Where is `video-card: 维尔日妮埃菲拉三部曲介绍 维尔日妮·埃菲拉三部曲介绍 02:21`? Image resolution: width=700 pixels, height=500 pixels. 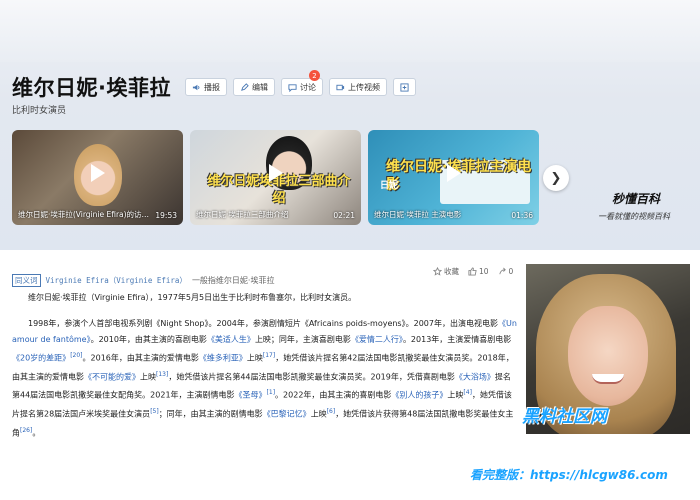 video-card: 维尔日妮埃菲拉三部曲介绍 维尔日妮·埃菲拉三部曲介绍 02:21 is located at coordinates (275, 177).